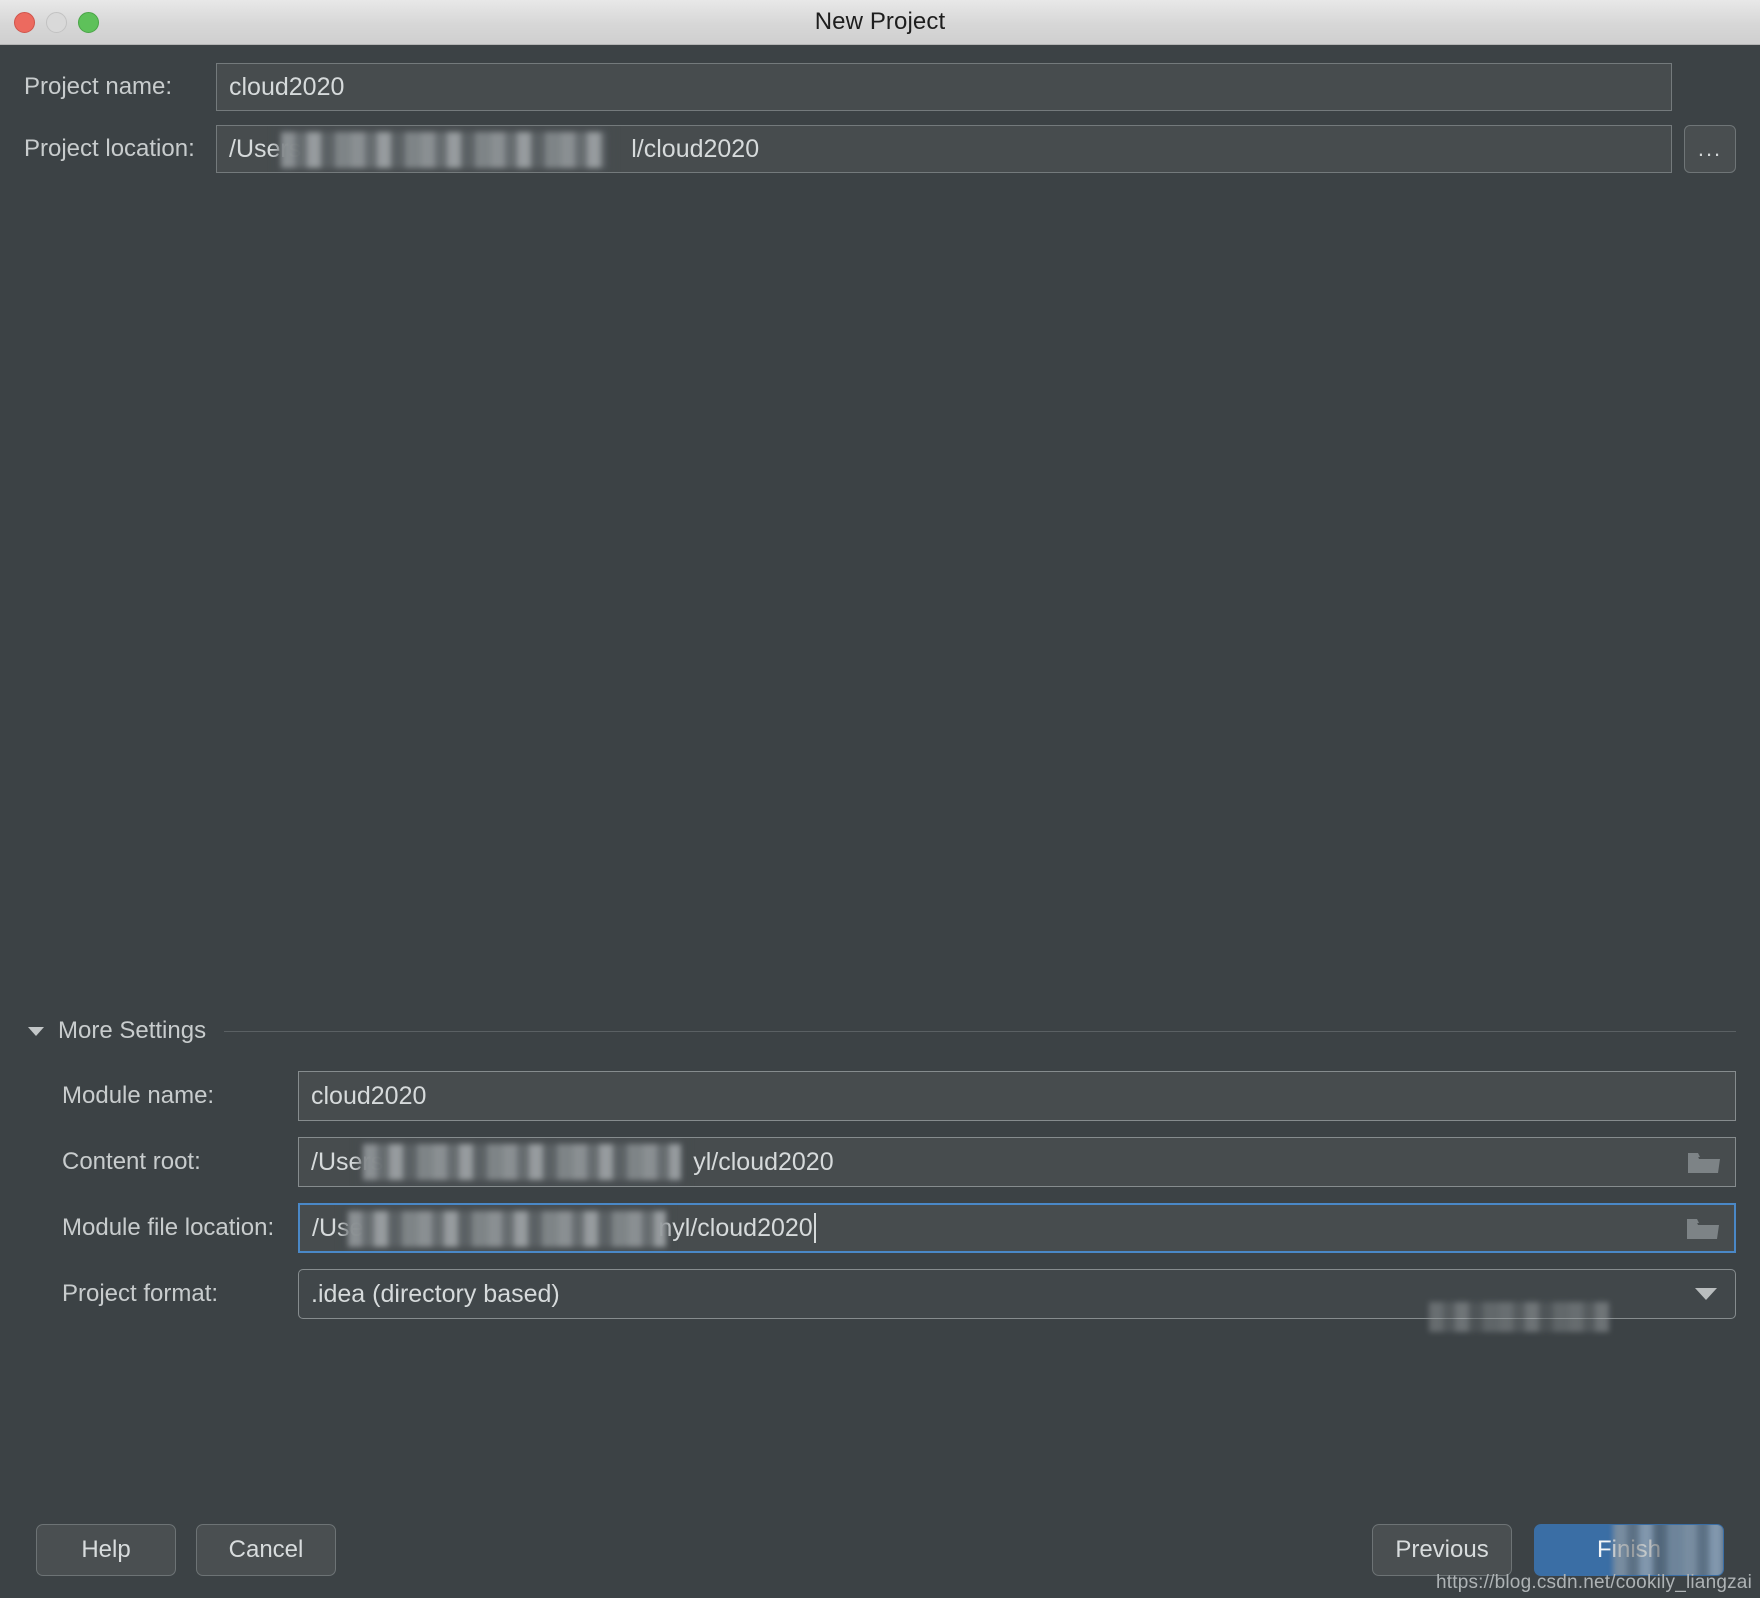 The image size is (1760, 1598). I want to click on module-name-input: cloud2020, so click(1017, 1096).